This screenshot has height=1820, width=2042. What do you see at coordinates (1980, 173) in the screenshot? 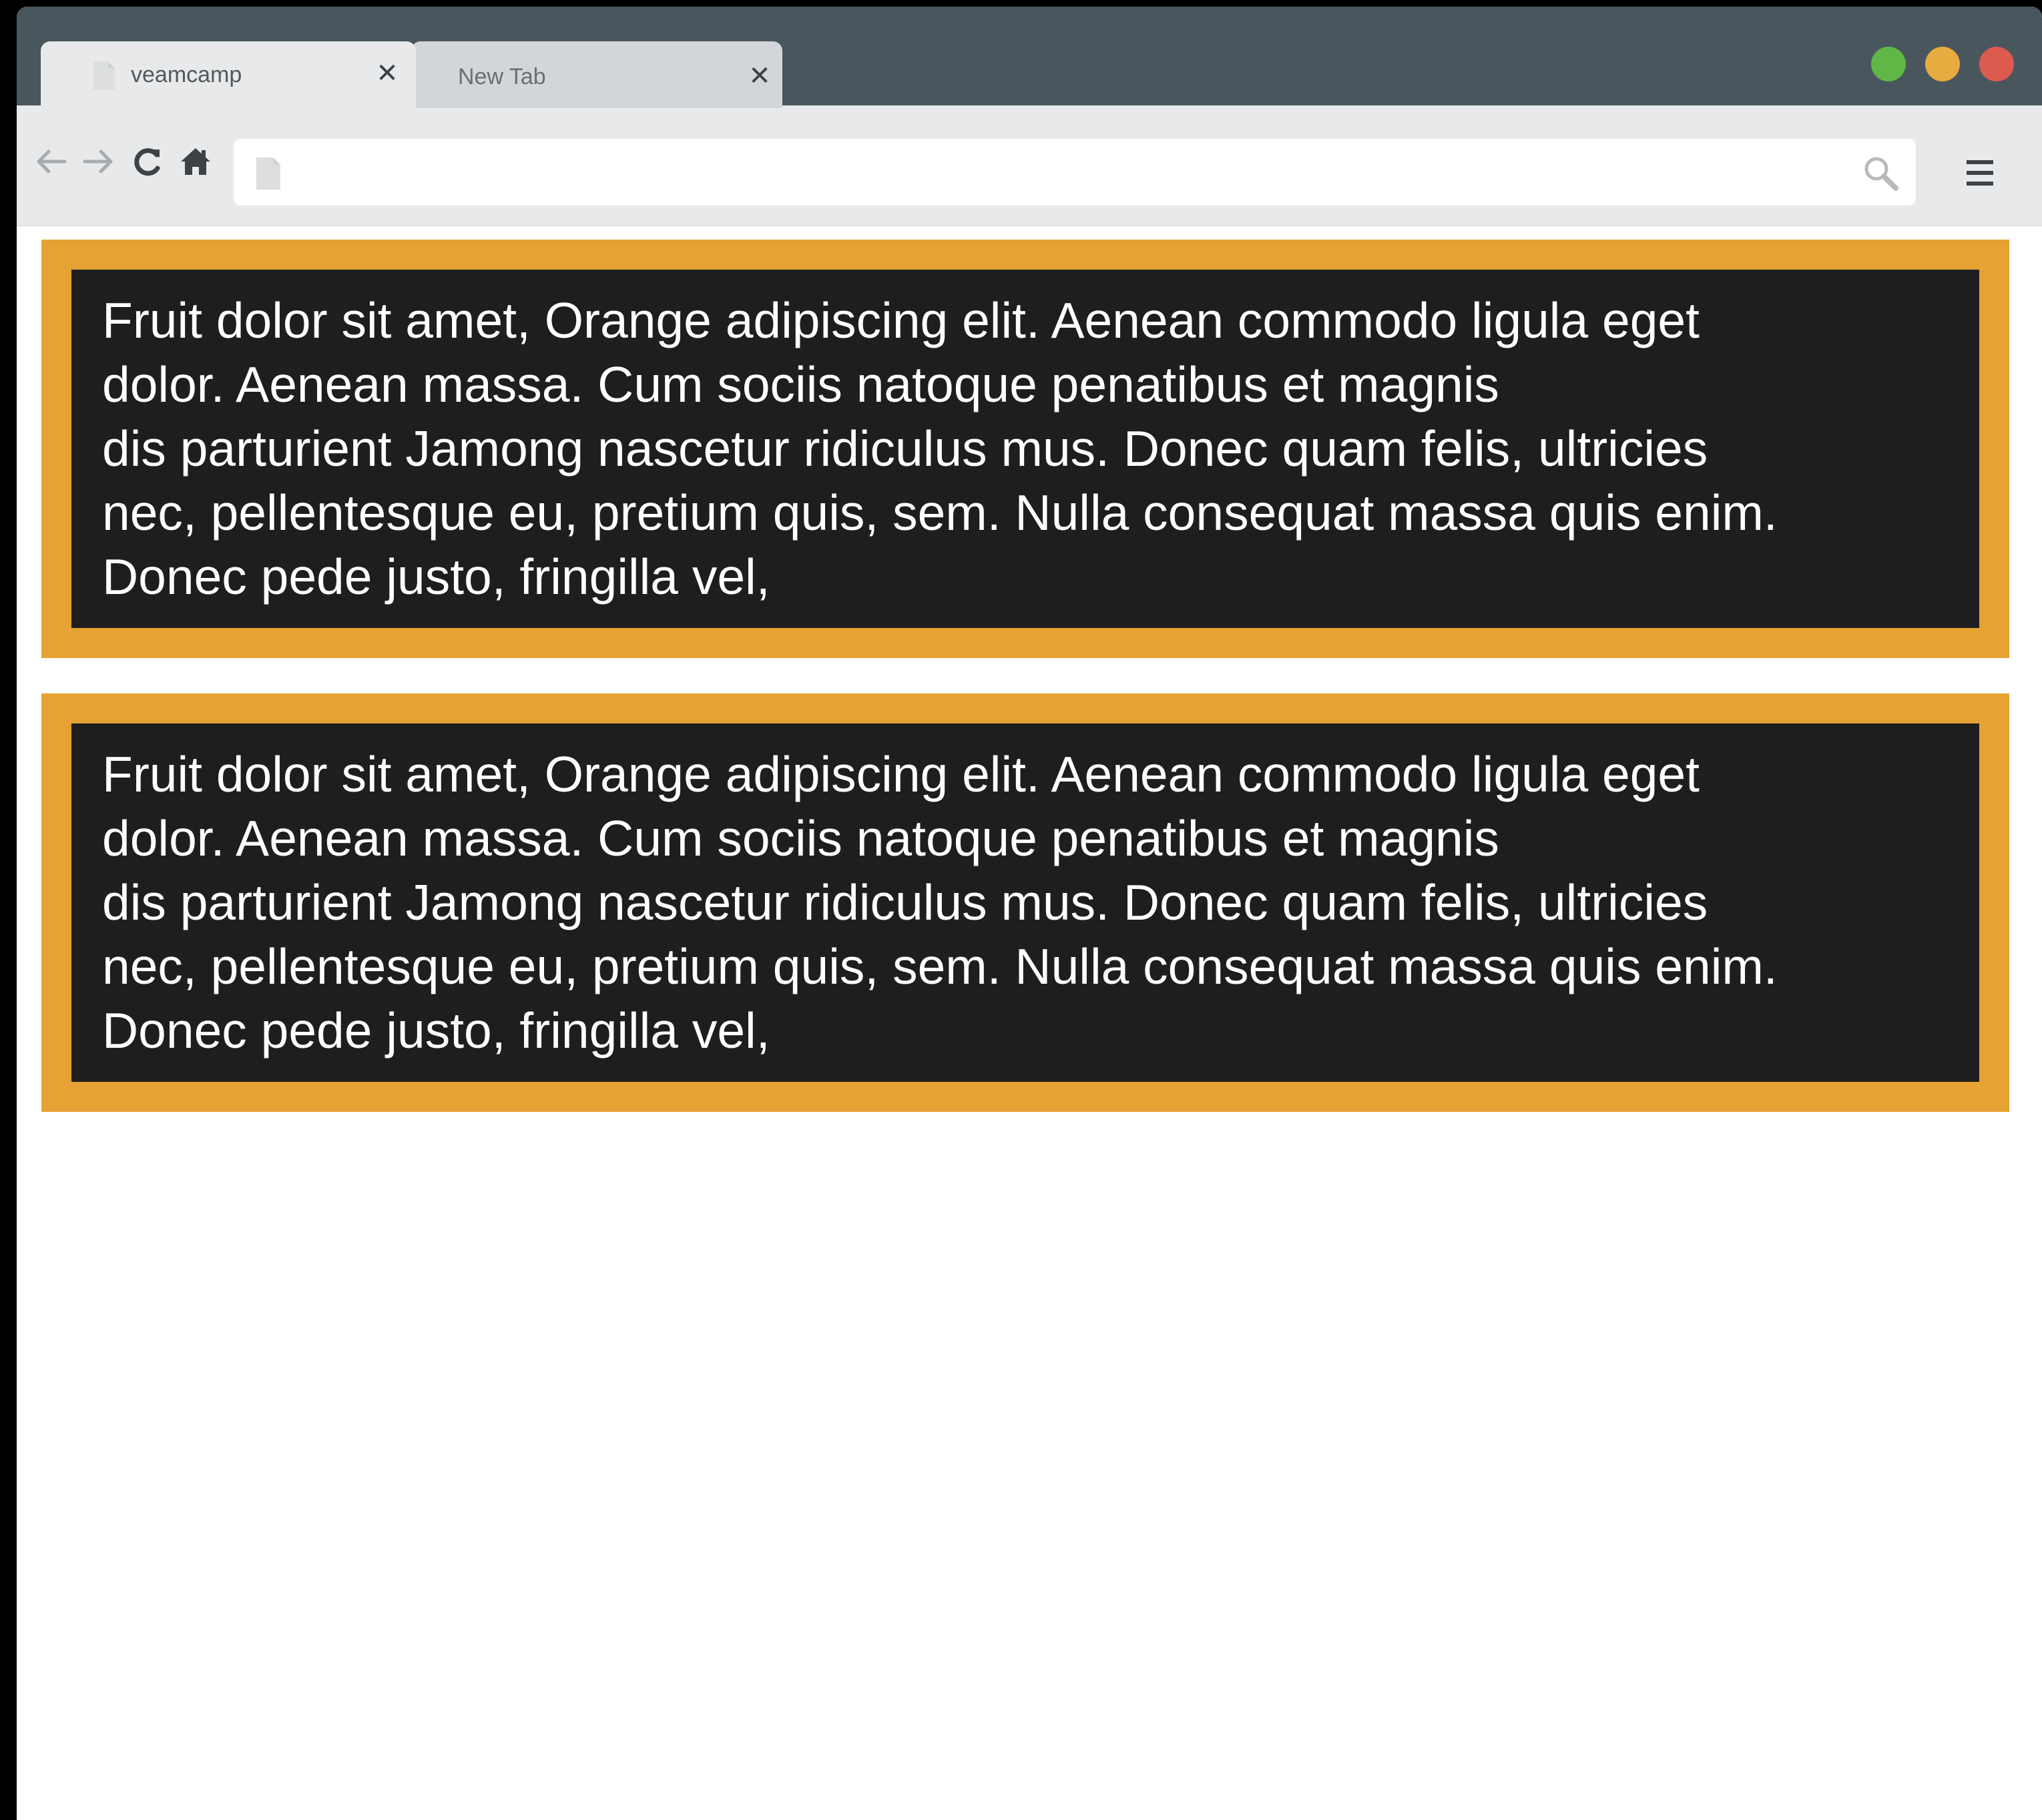
I see `hamburger-menu-icon` at bounding box center [1980, 173].